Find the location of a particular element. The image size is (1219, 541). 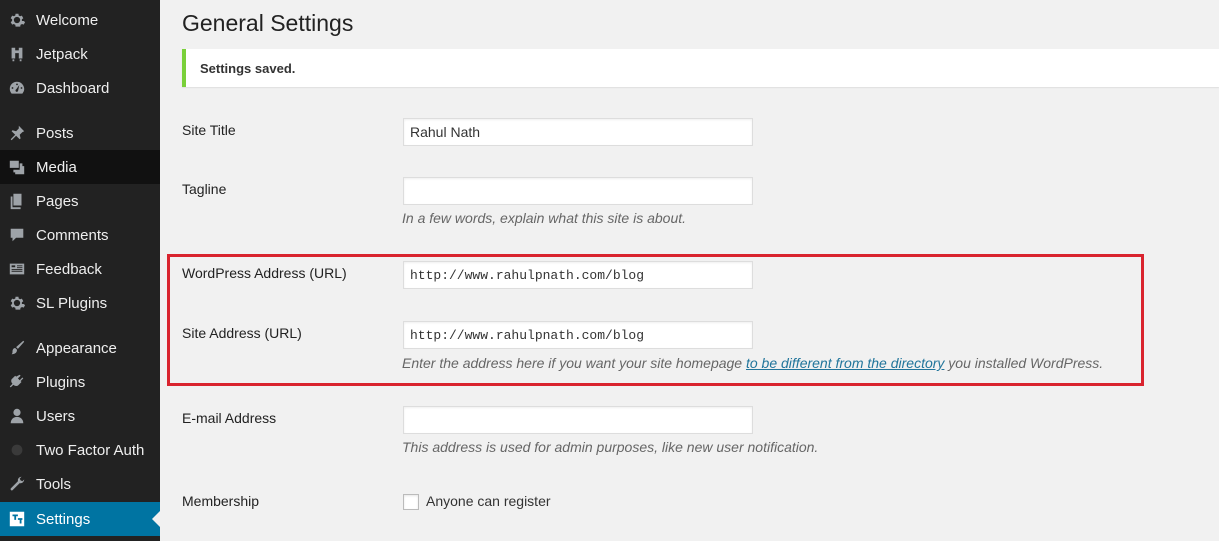

checkbox-label: Anyone can register is located at coordinates (488, 501).